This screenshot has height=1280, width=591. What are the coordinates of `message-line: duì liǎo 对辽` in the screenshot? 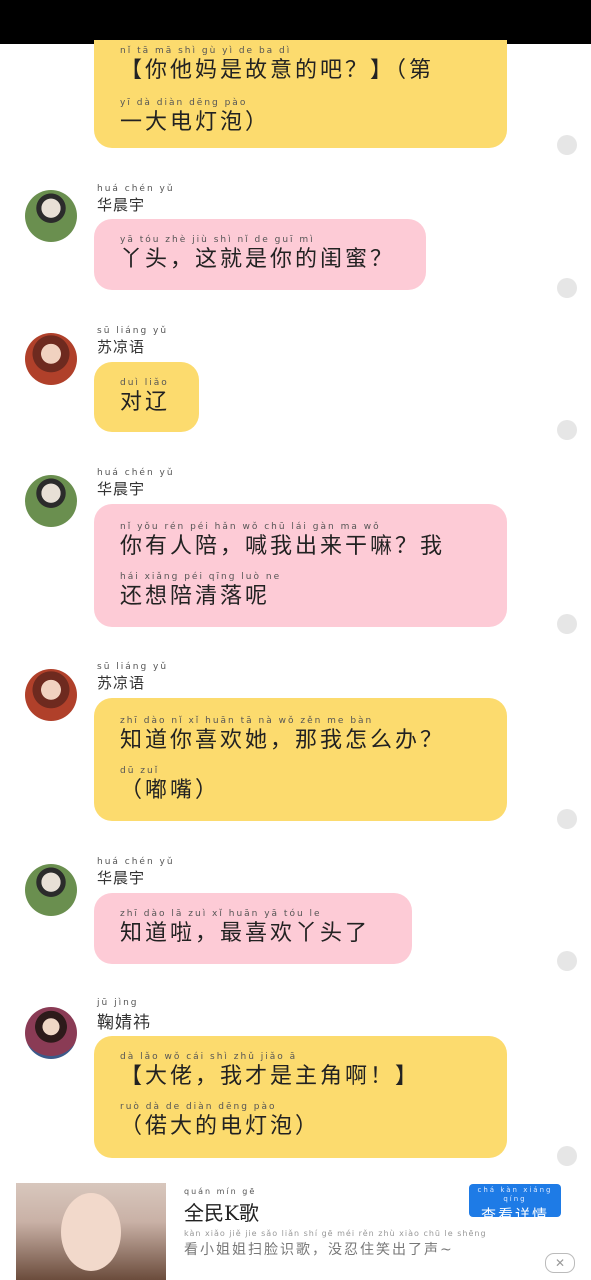 It's located at (146, 390).